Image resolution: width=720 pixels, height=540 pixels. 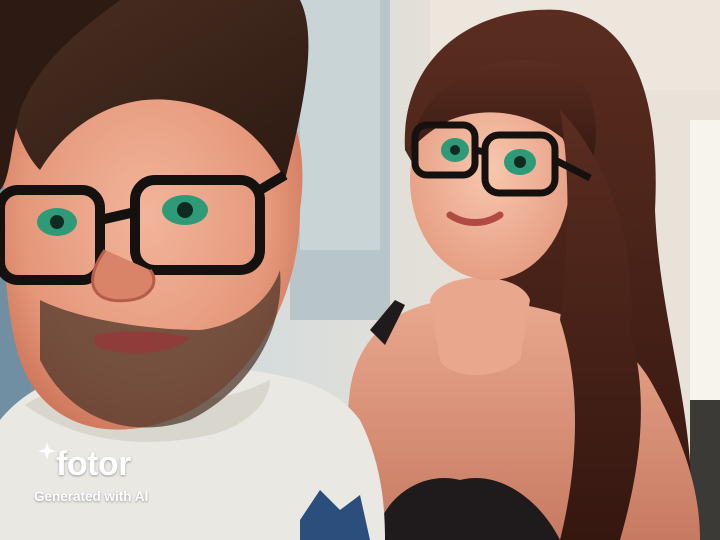 I want to click on watermark-brand: fotor, so click(x=93, y=464).